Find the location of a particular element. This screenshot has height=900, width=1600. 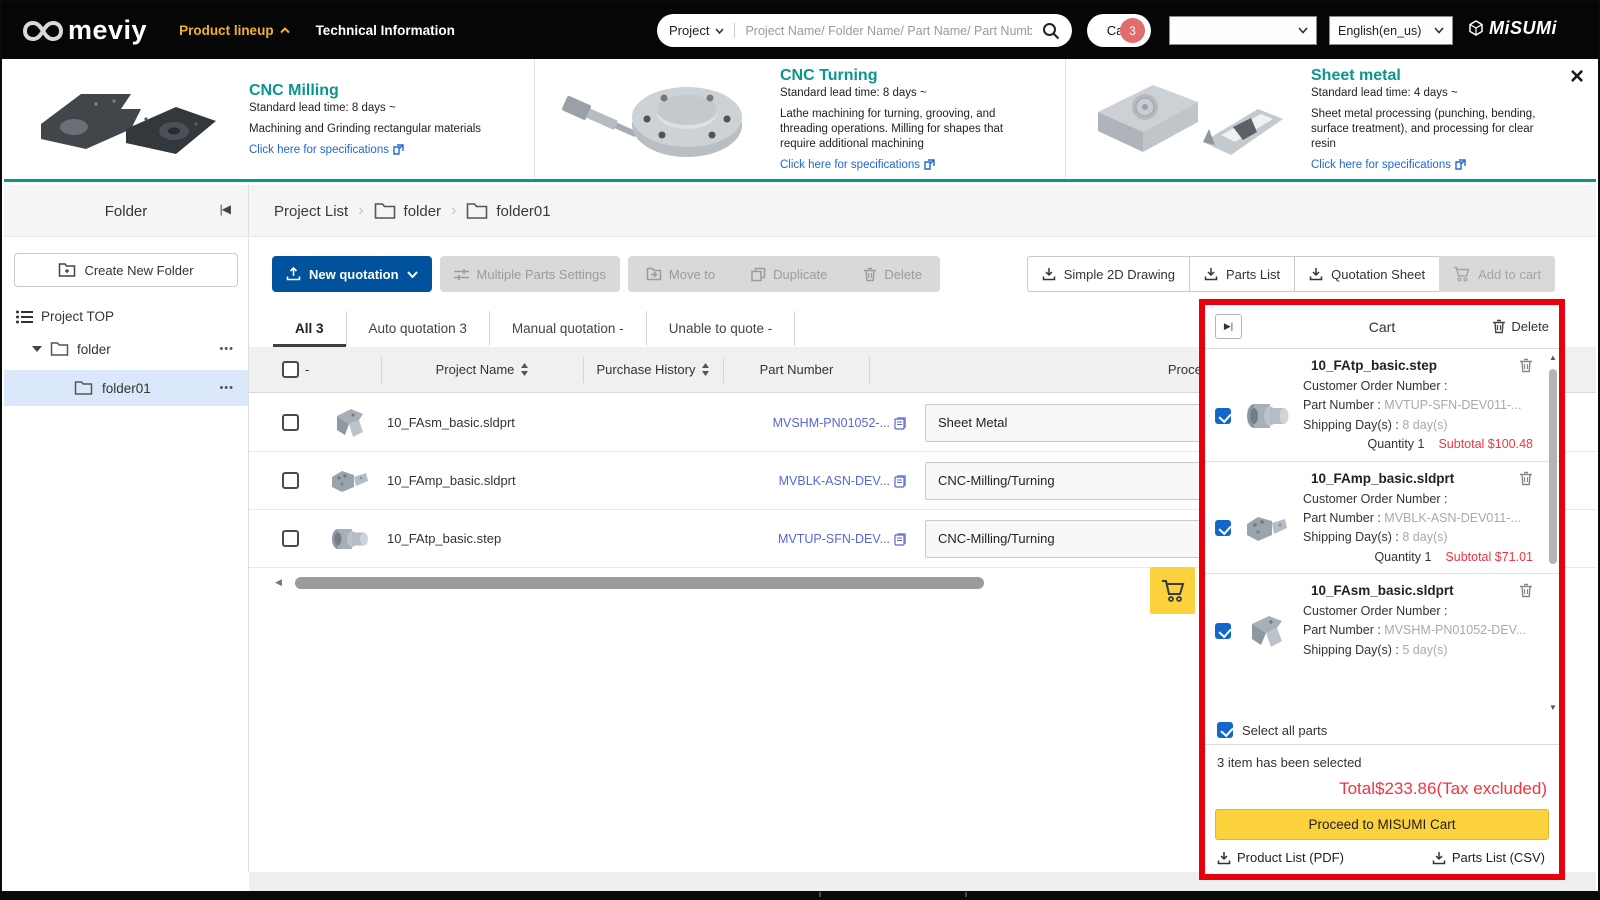

parts-list-csv-link: Parts List (CSV) is located at coordinates (1488, 857).